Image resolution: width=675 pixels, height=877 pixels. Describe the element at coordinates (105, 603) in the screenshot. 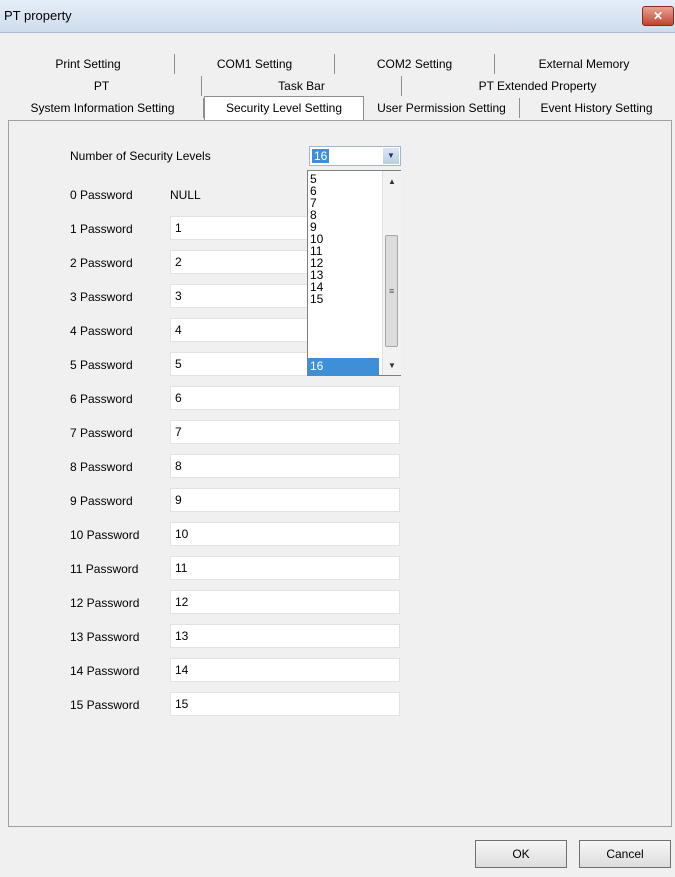

I see `password-label-12: 12 Password` at that location.